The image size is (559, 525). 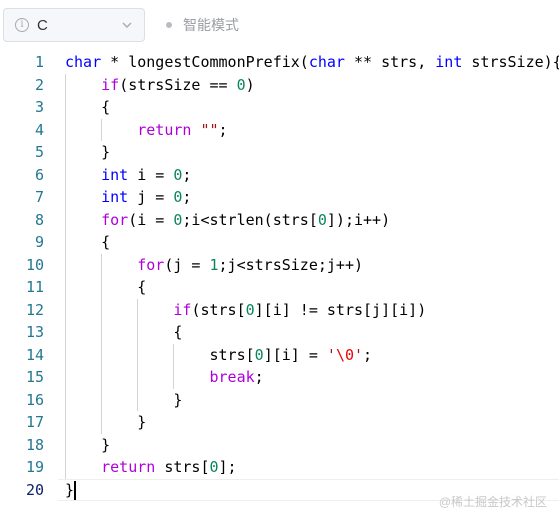 I want to click on line-number: 17, so click(x=34, y=422).